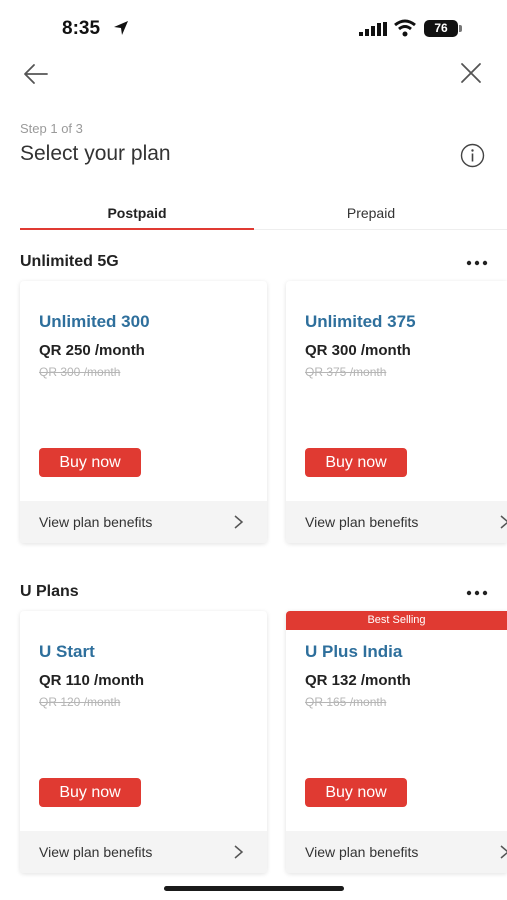  What do you see at coordinates (95, 153) in the screenshot?
I see `page-title: Select your plan` at bounding box center [95, 153].